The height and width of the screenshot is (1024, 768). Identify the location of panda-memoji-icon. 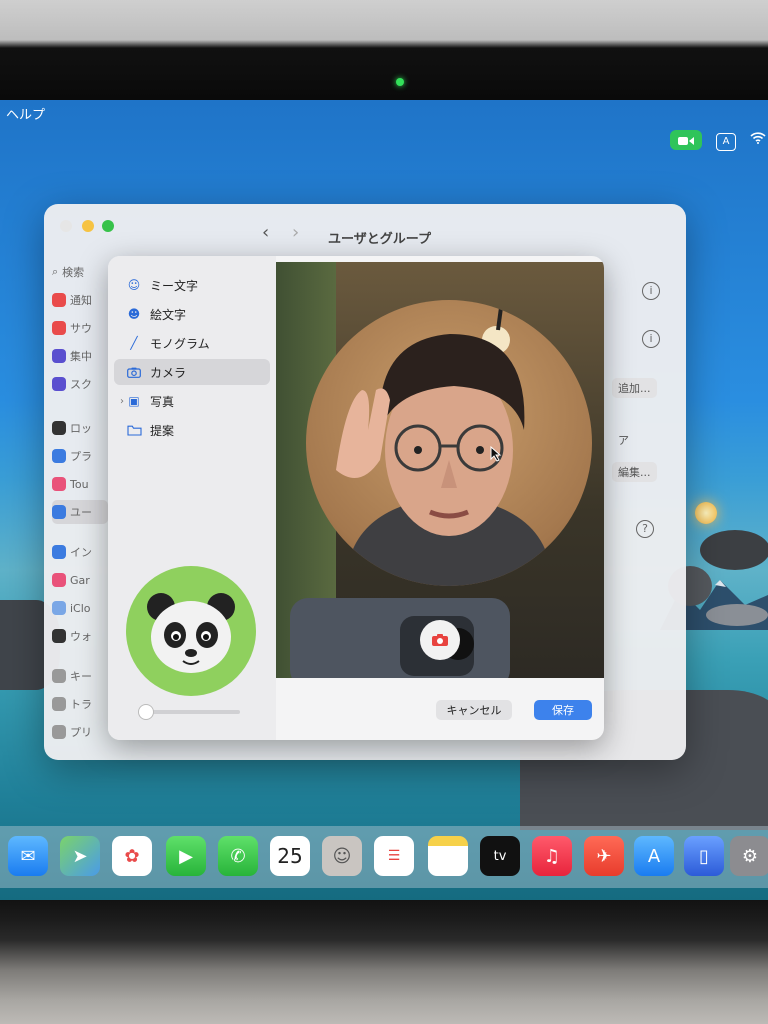
(191, 633).